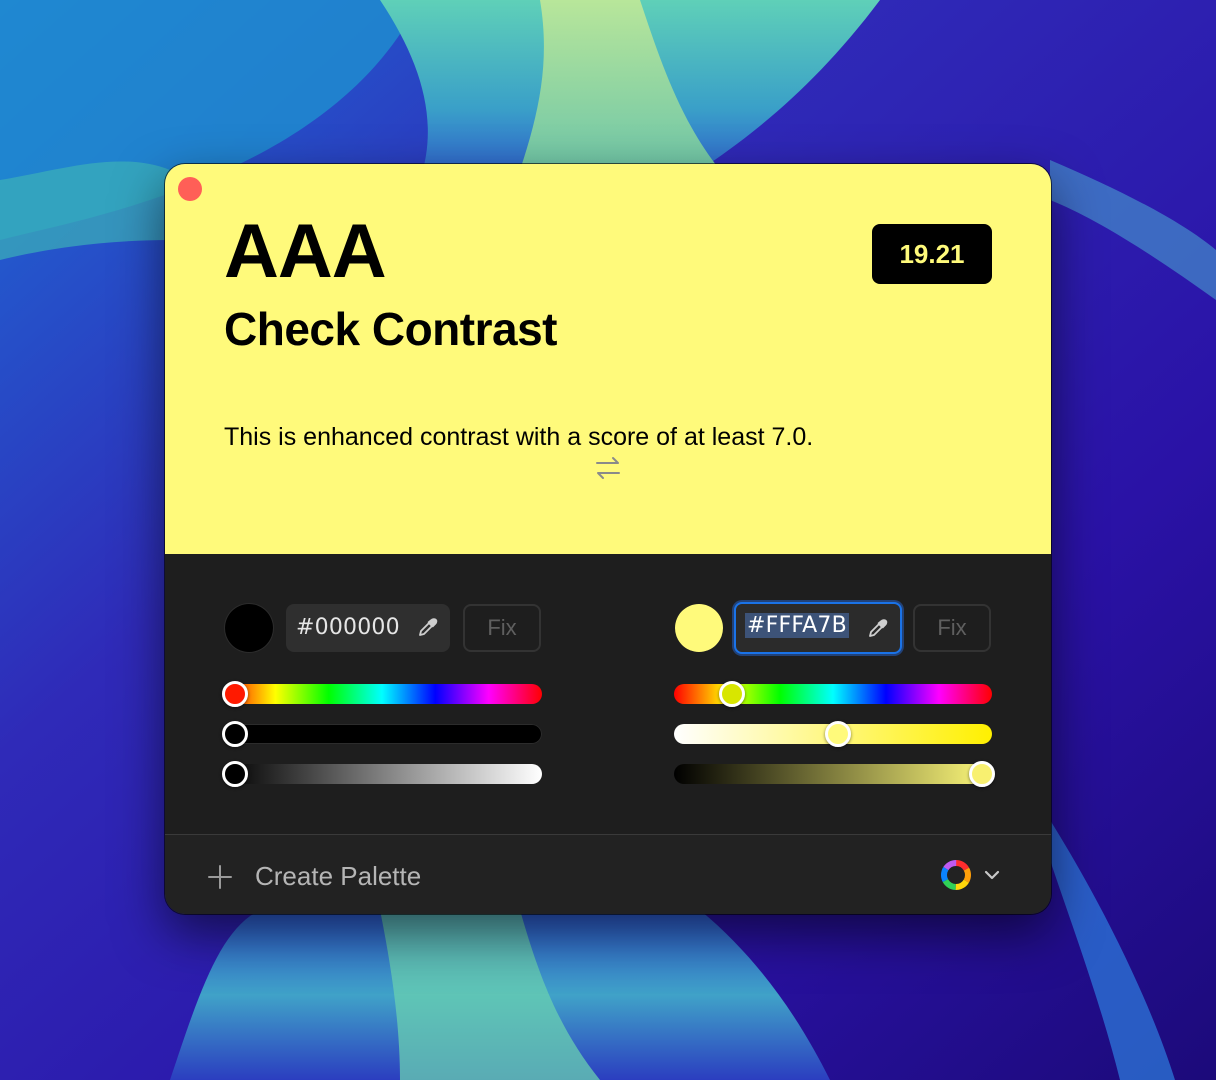  Describe the element at coordinates (699, 628) in the screenshot. I see `background-swatch` at that location.